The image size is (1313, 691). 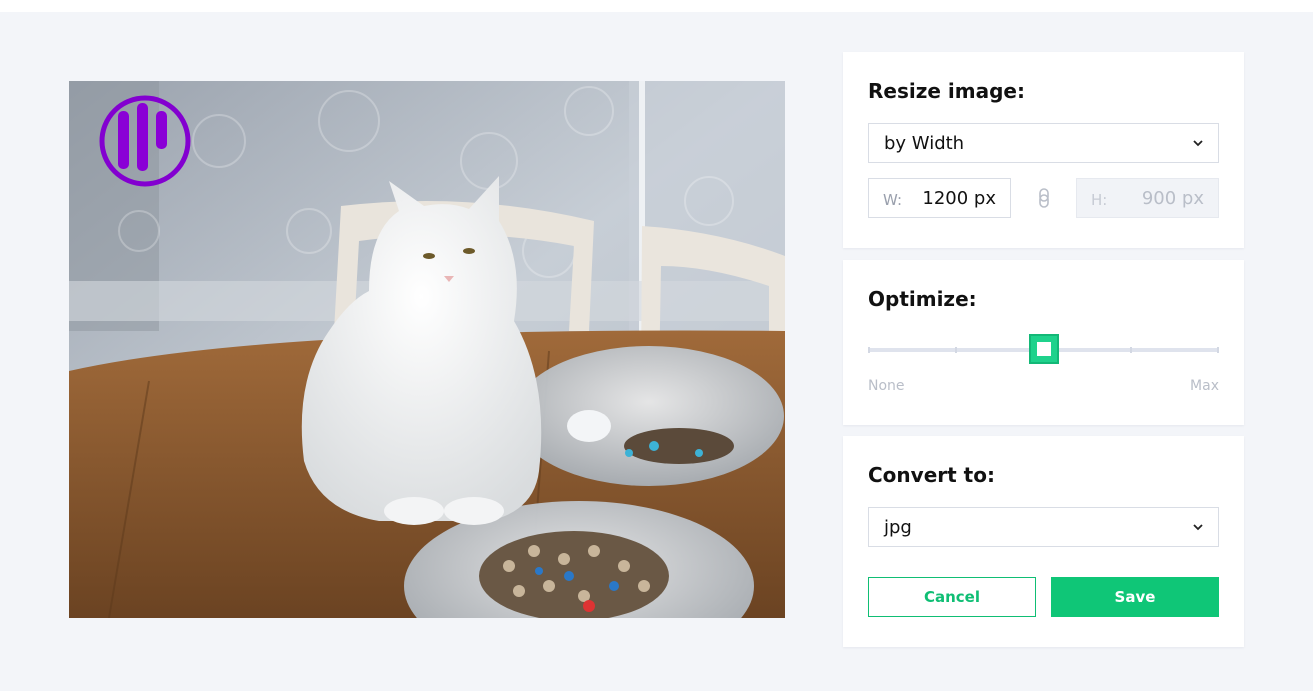 I want to click on link-icon, so click(x=1044, y=198).